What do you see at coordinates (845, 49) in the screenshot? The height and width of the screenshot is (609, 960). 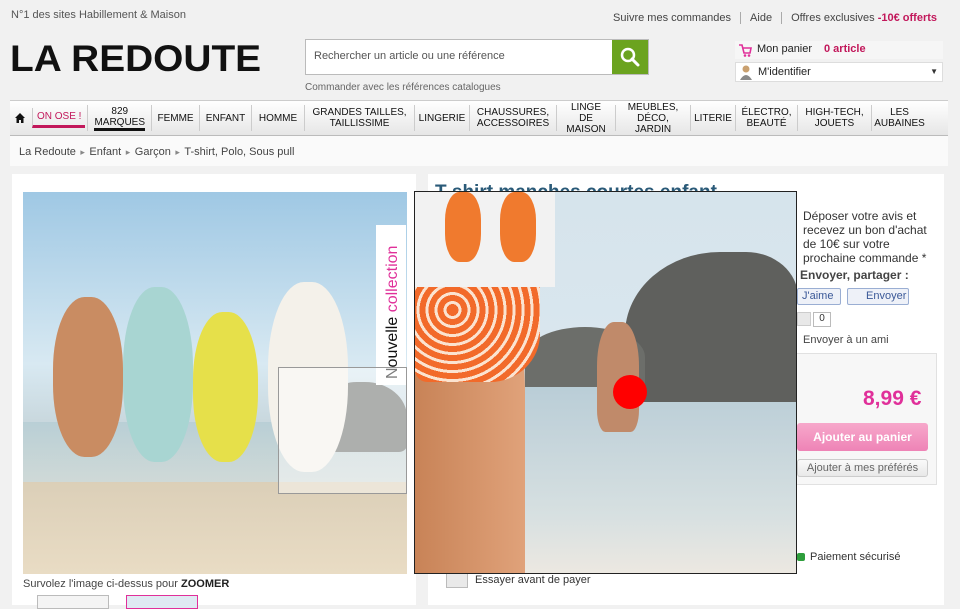 I see `cart-count: 0 article` at bounding box center [845, 49].